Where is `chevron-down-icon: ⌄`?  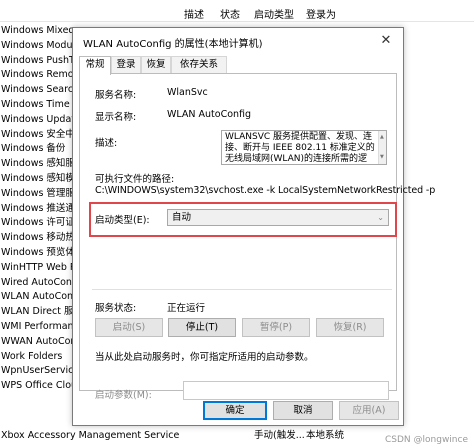 chevron-down-icon: ⌄ is located at coordinates (380, 217).